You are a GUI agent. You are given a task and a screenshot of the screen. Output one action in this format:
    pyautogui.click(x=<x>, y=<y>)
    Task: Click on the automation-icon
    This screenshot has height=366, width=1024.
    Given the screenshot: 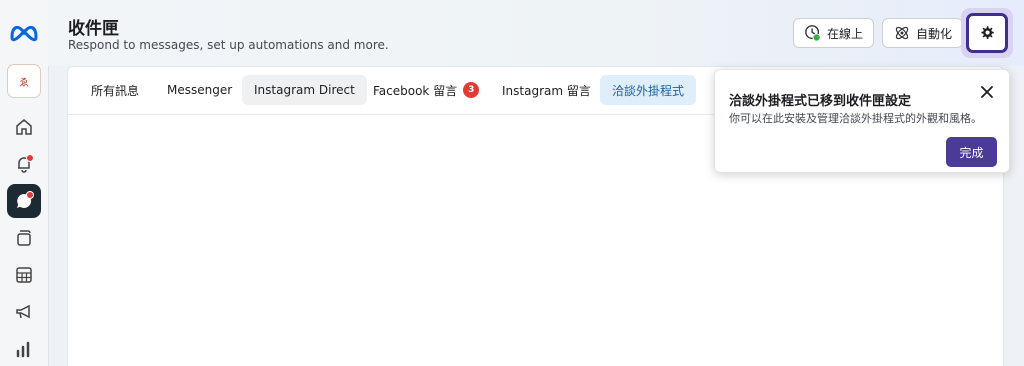 What is the action you would take?
    pyautogui.click(x=902, y=33)
    